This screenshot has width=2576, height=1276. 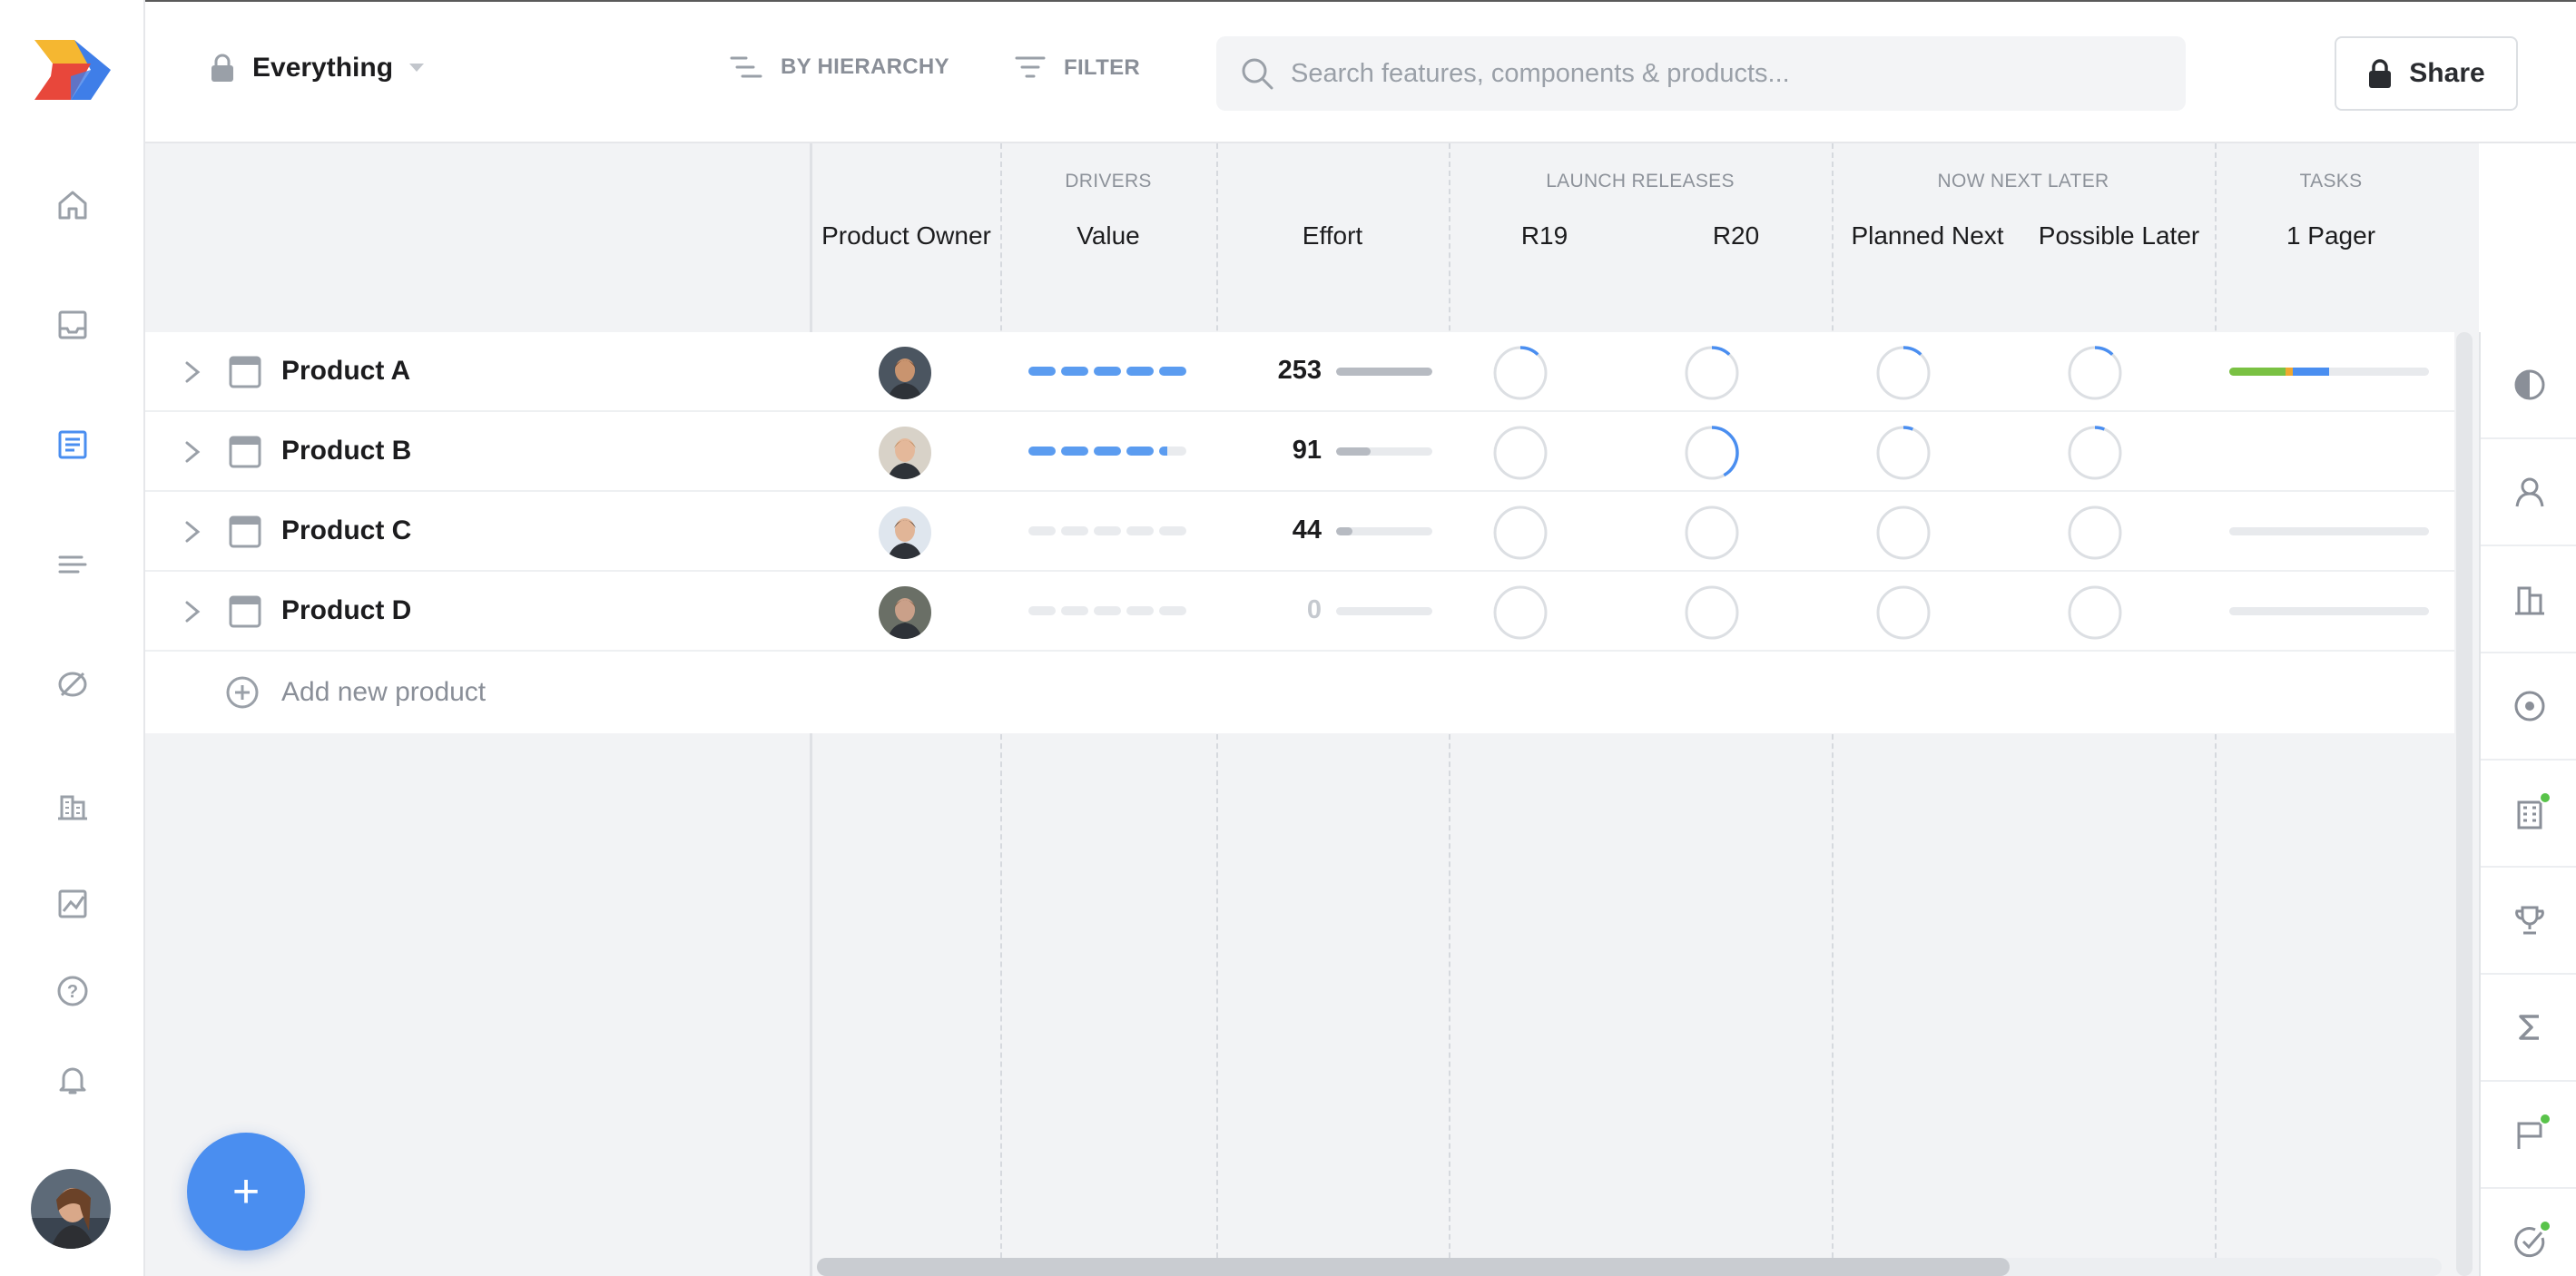 I want to click on product-name: Product A, so click(x=345, y=371).